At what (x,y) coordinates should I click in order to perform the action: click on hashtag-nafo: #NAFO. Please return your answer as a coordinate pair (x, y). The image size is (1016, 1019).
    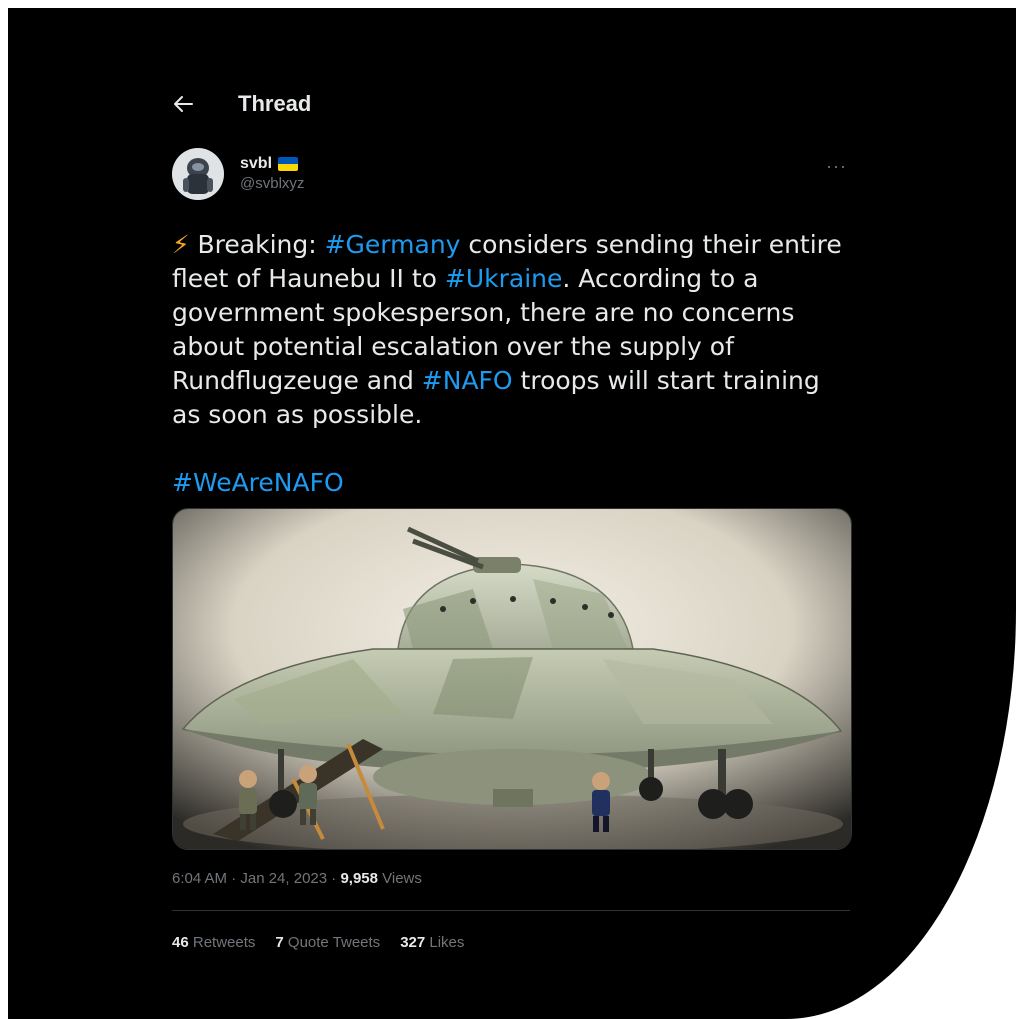
    Looking at the image, I should click on (467, 380).